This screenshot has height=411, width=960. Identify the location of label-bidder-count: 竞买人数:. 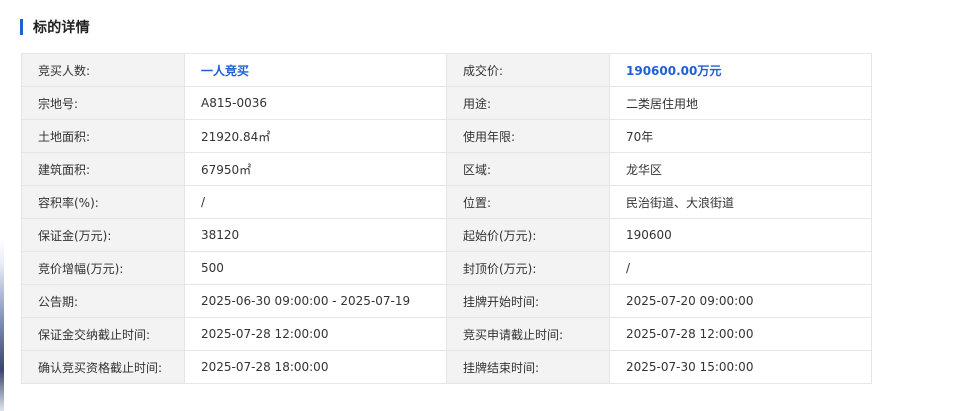
(103, 70).